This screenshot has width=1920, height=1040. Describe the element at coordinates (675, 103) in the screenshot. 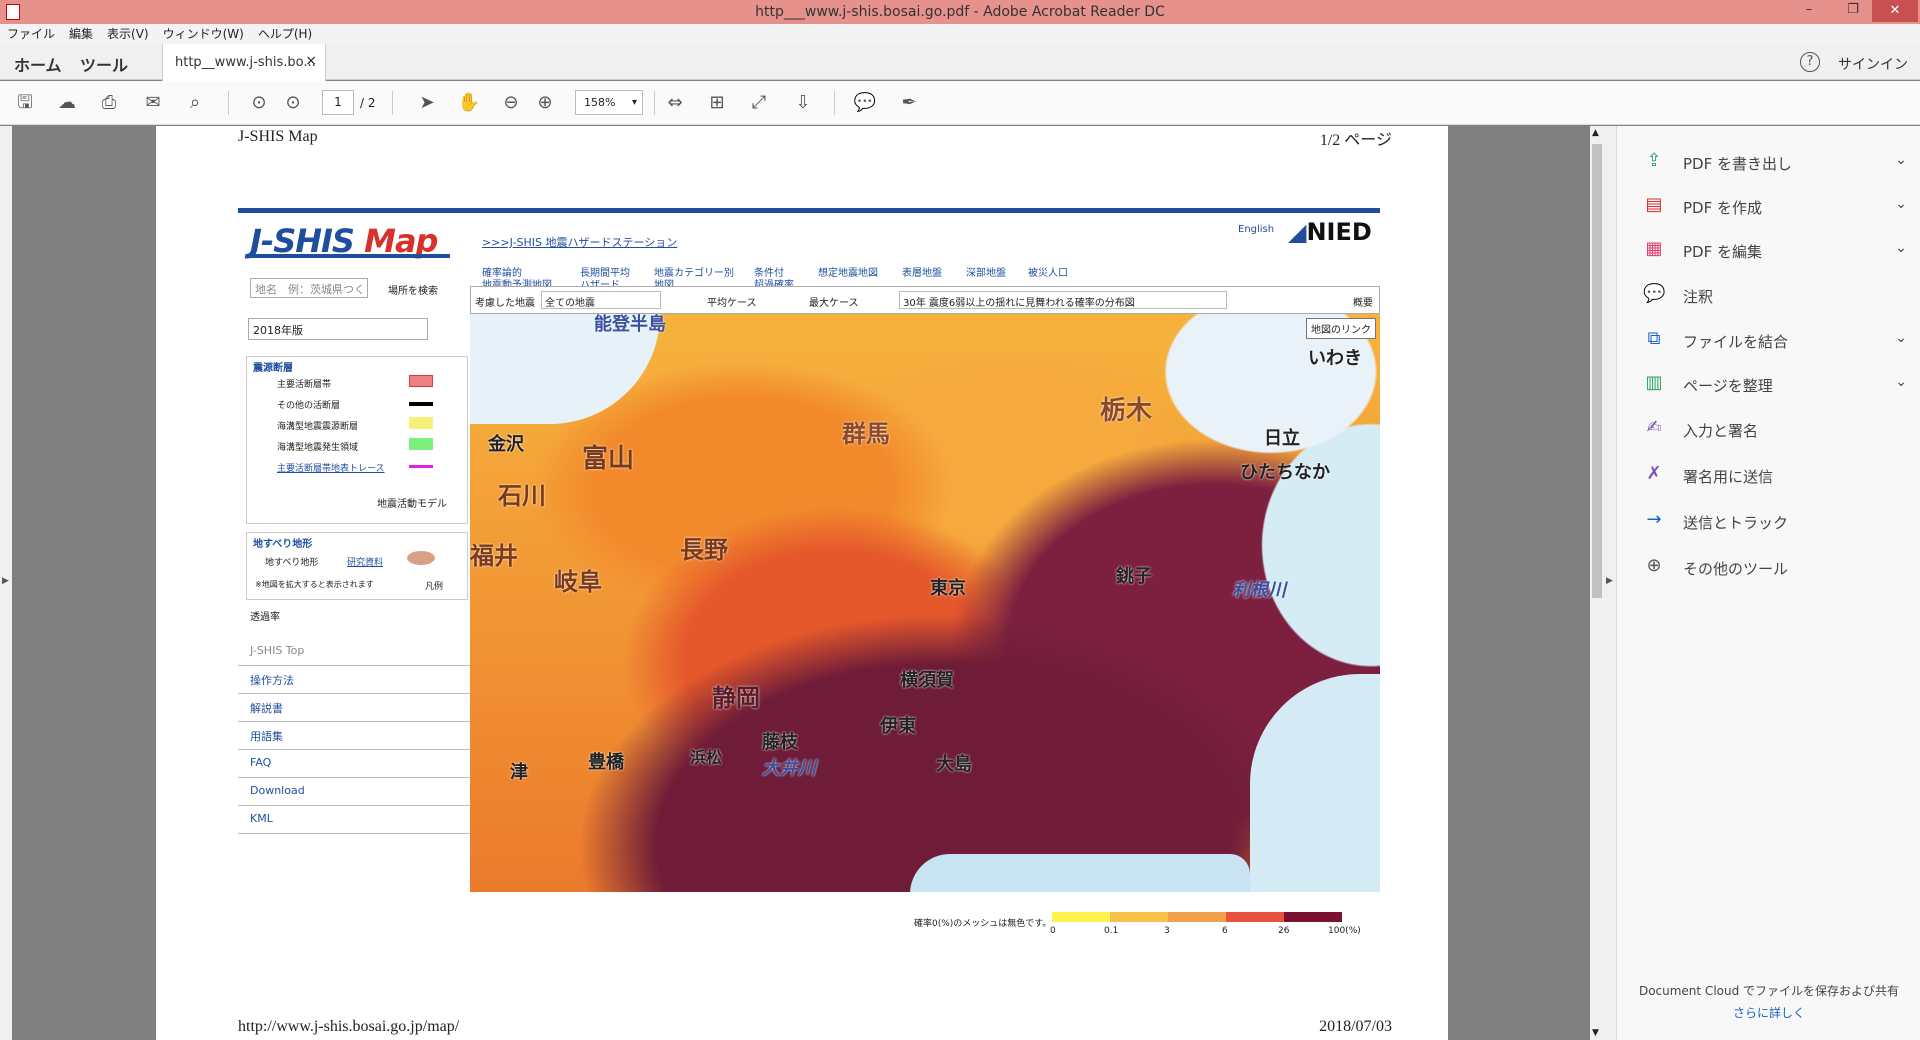

I see `fit-width-icon: ⇔` at that location.